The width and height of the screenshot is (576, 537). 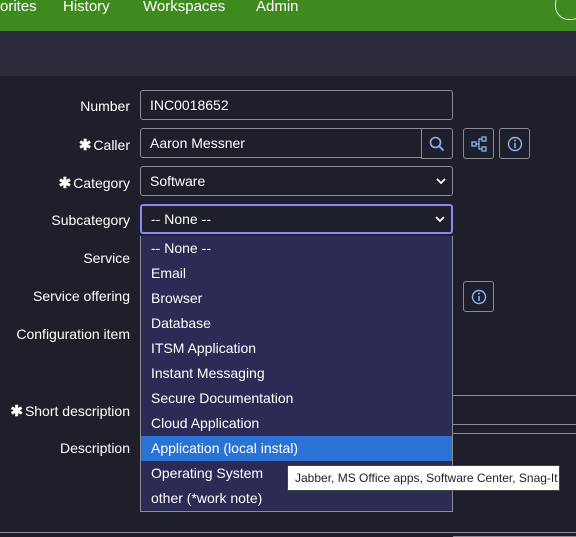 What do you see at coordinates (296, 248) in the screenshot?
I see `option-none: -- None --` at bounding box center [296, 248].